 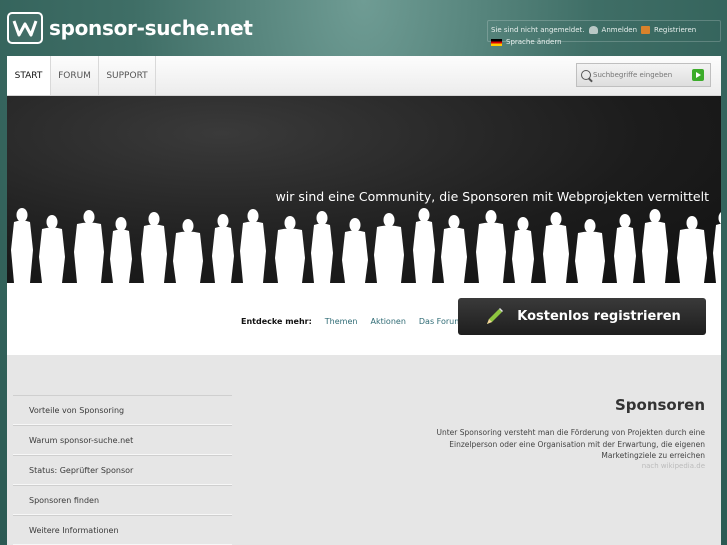 I want to click on user-icon, so click(x=593, y=30).